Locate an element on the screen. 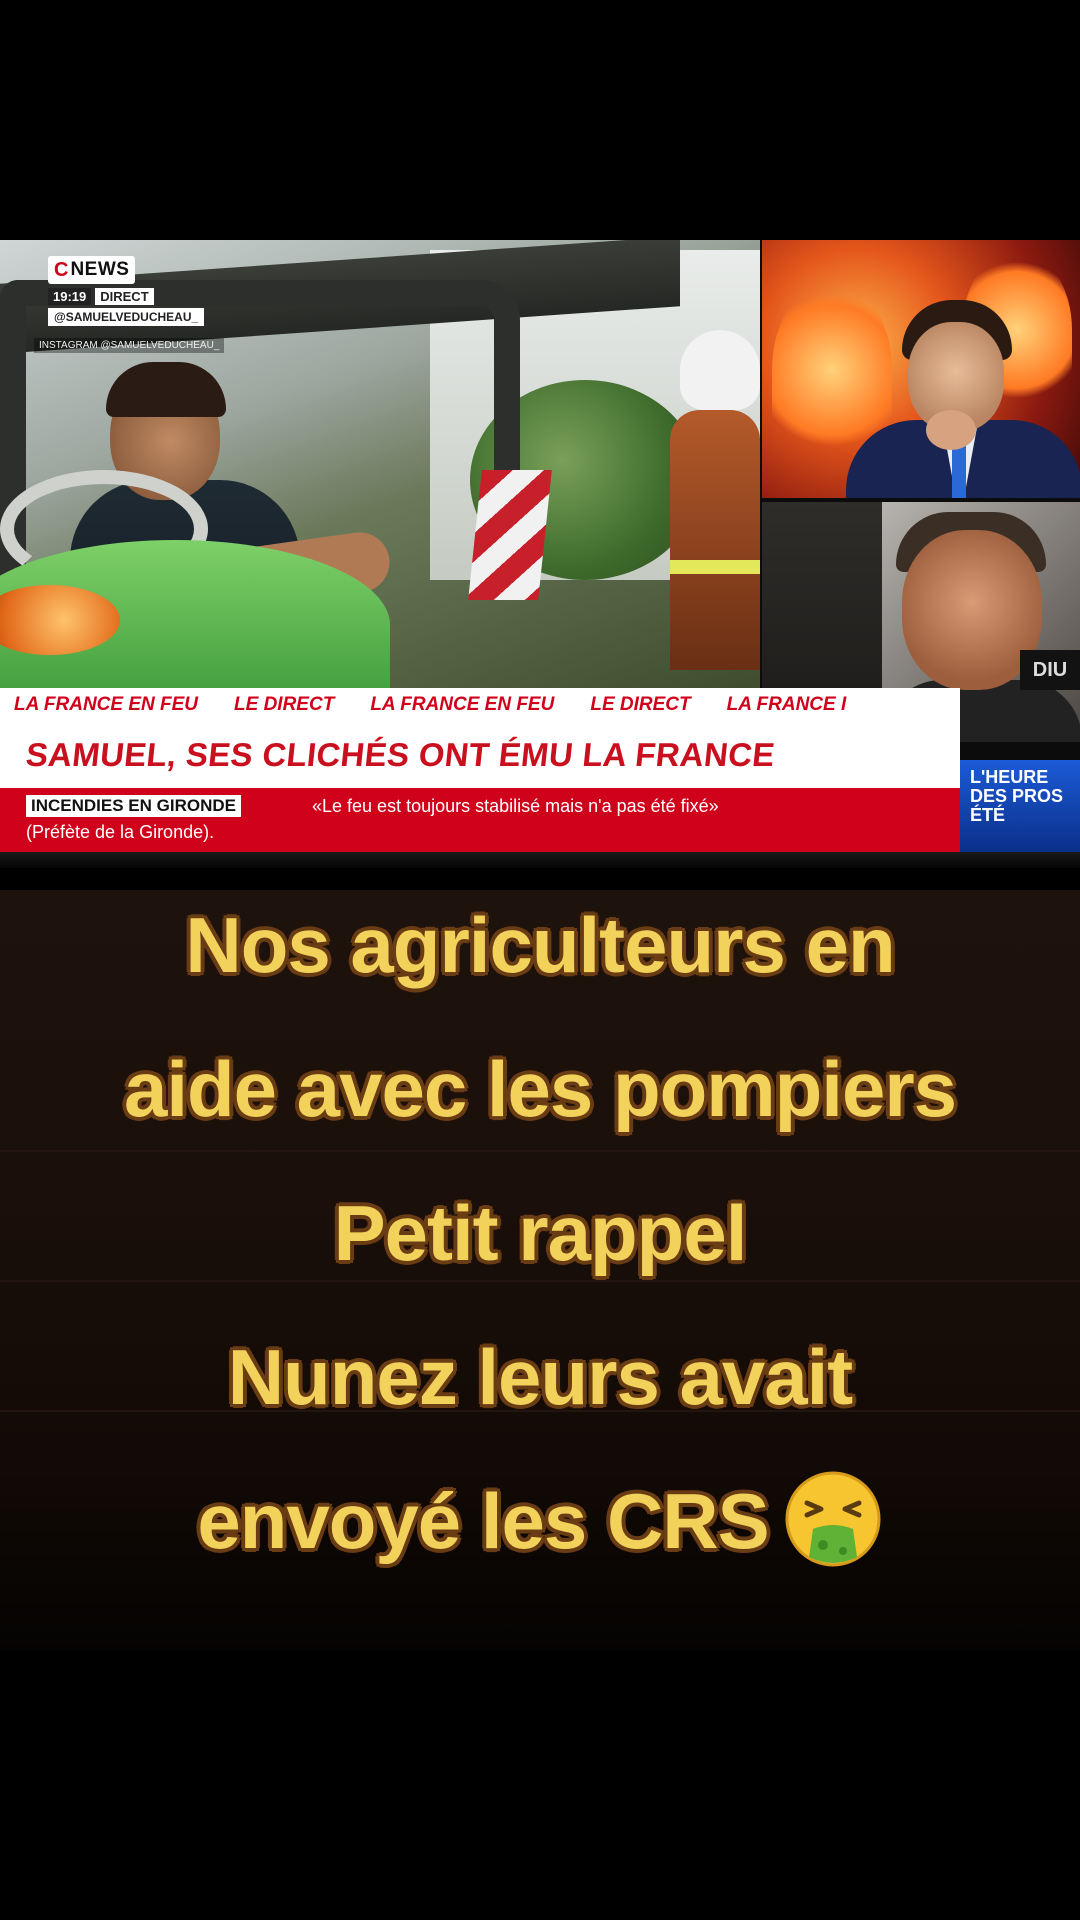 The width and height of the screenshot is (1080, 1920). tv-bezel is located at coordinates (540, 860).